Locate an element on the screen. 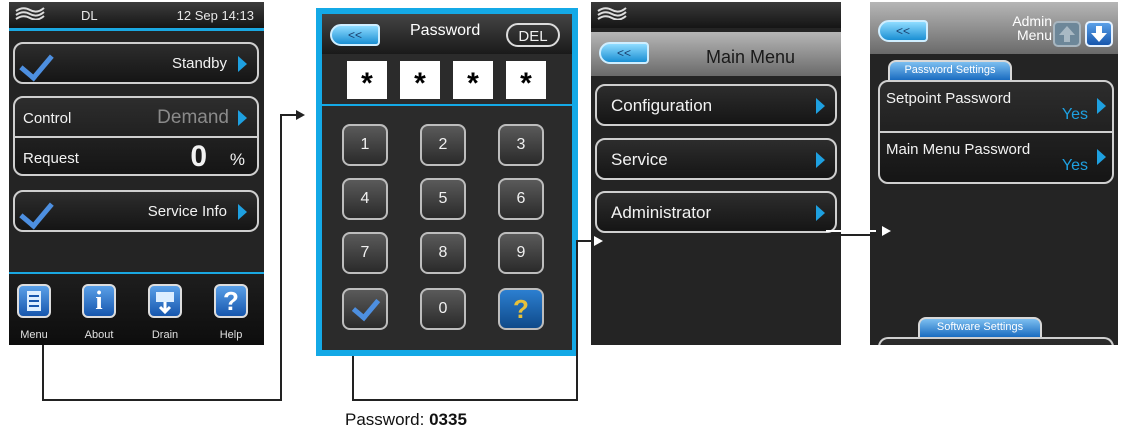 Image resolution: width=1122 pixels, height=437 pixels. key-4: 4 is located at coordinates (365, 199).